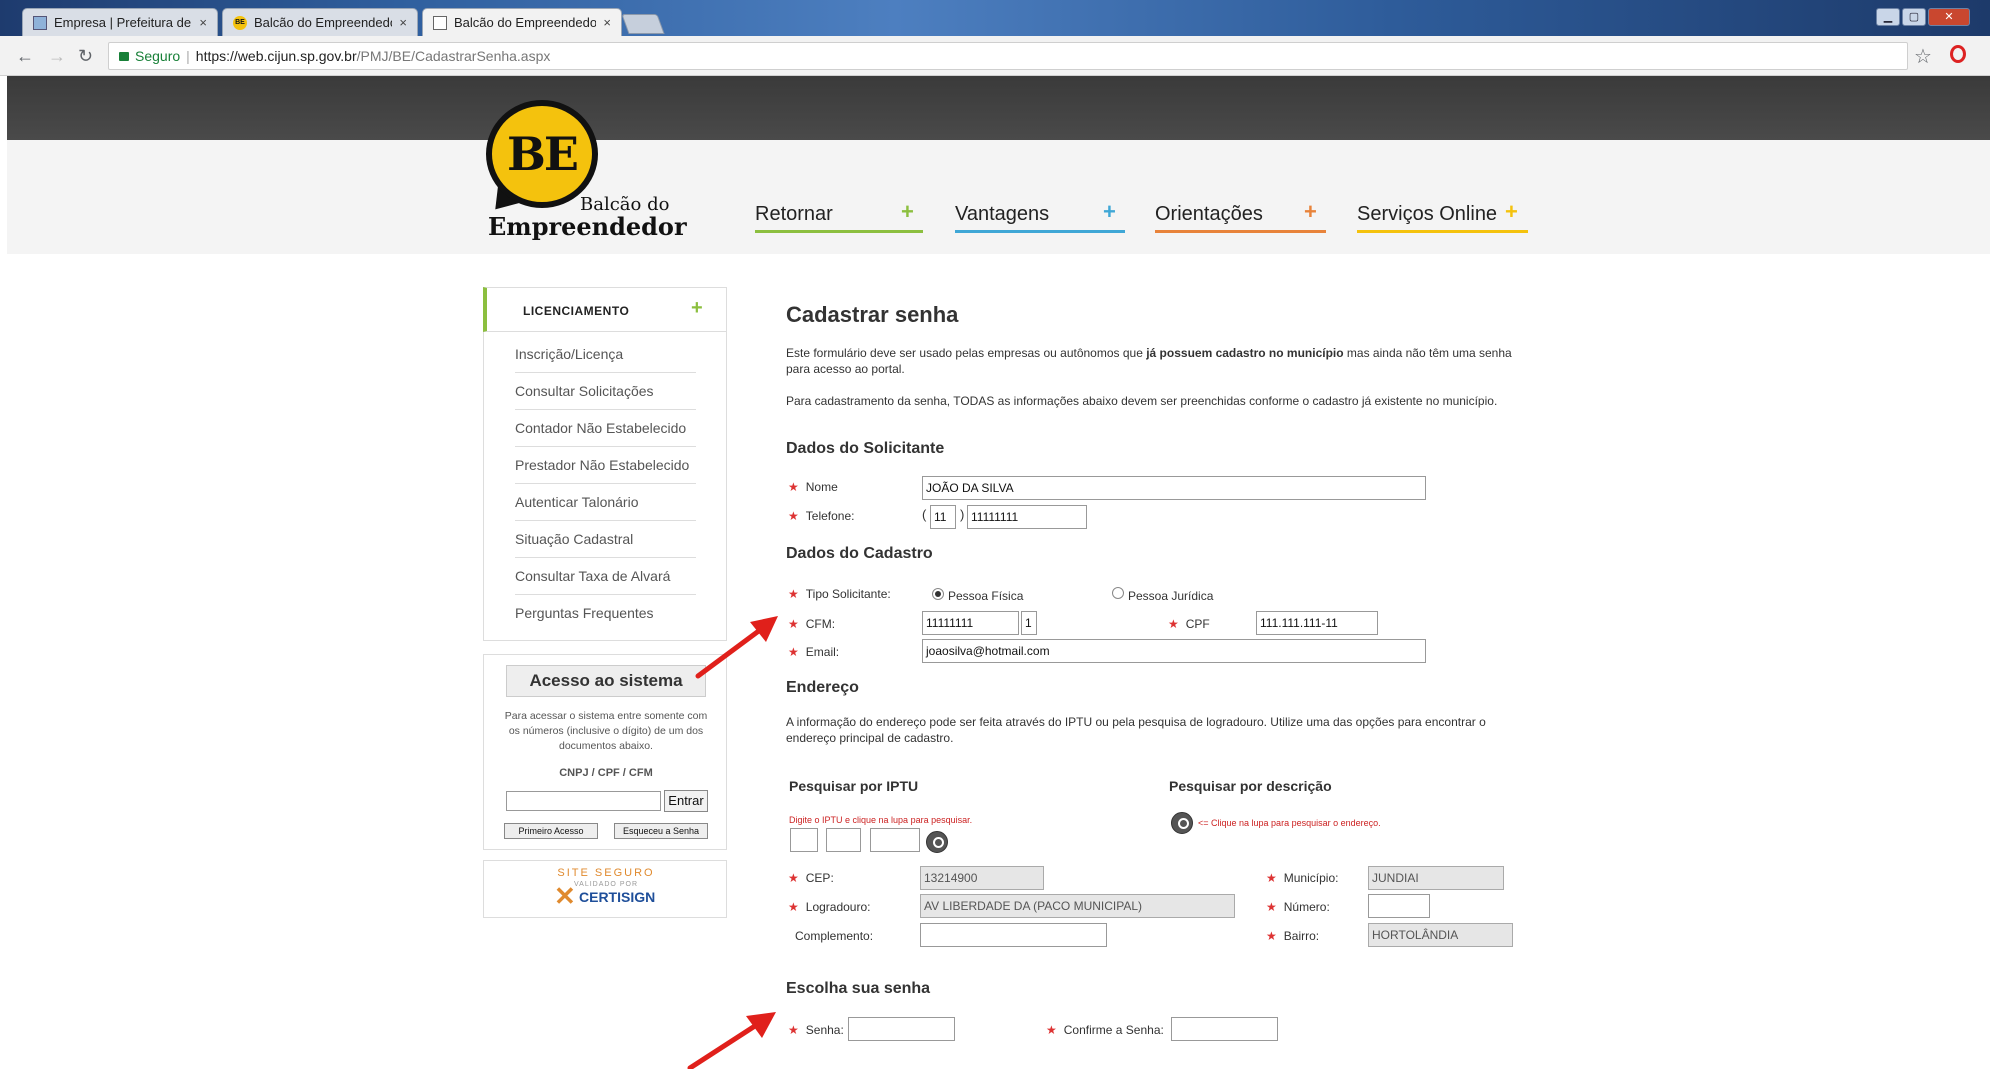 This screenshot has height=1069, width=1990. What do you see at coordinates (834, 936) in the screenshot?
I see `complemento-label: Complemento:` at bounding box center [834, 936].